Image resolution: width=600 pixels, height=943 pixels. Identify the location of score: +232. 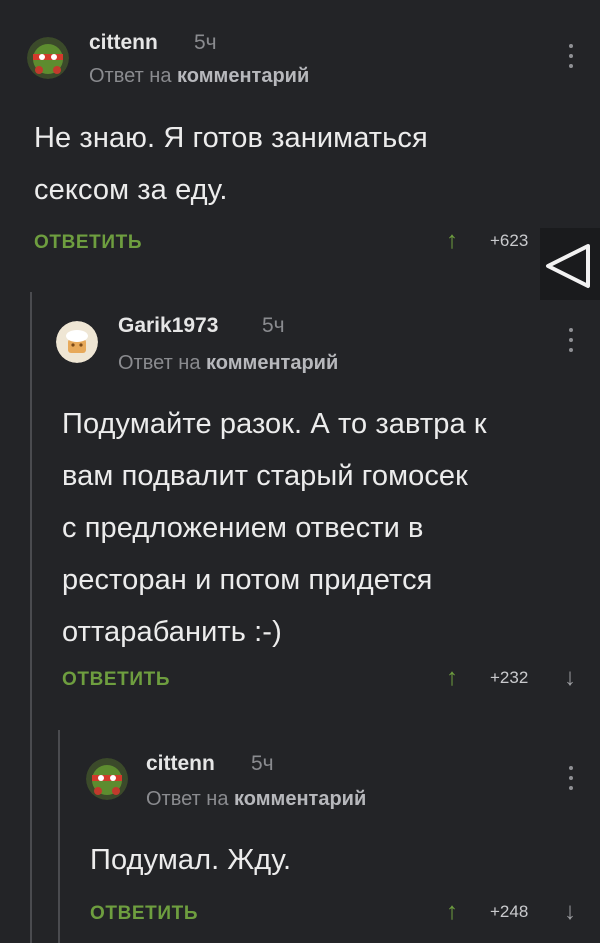
(509, 677).